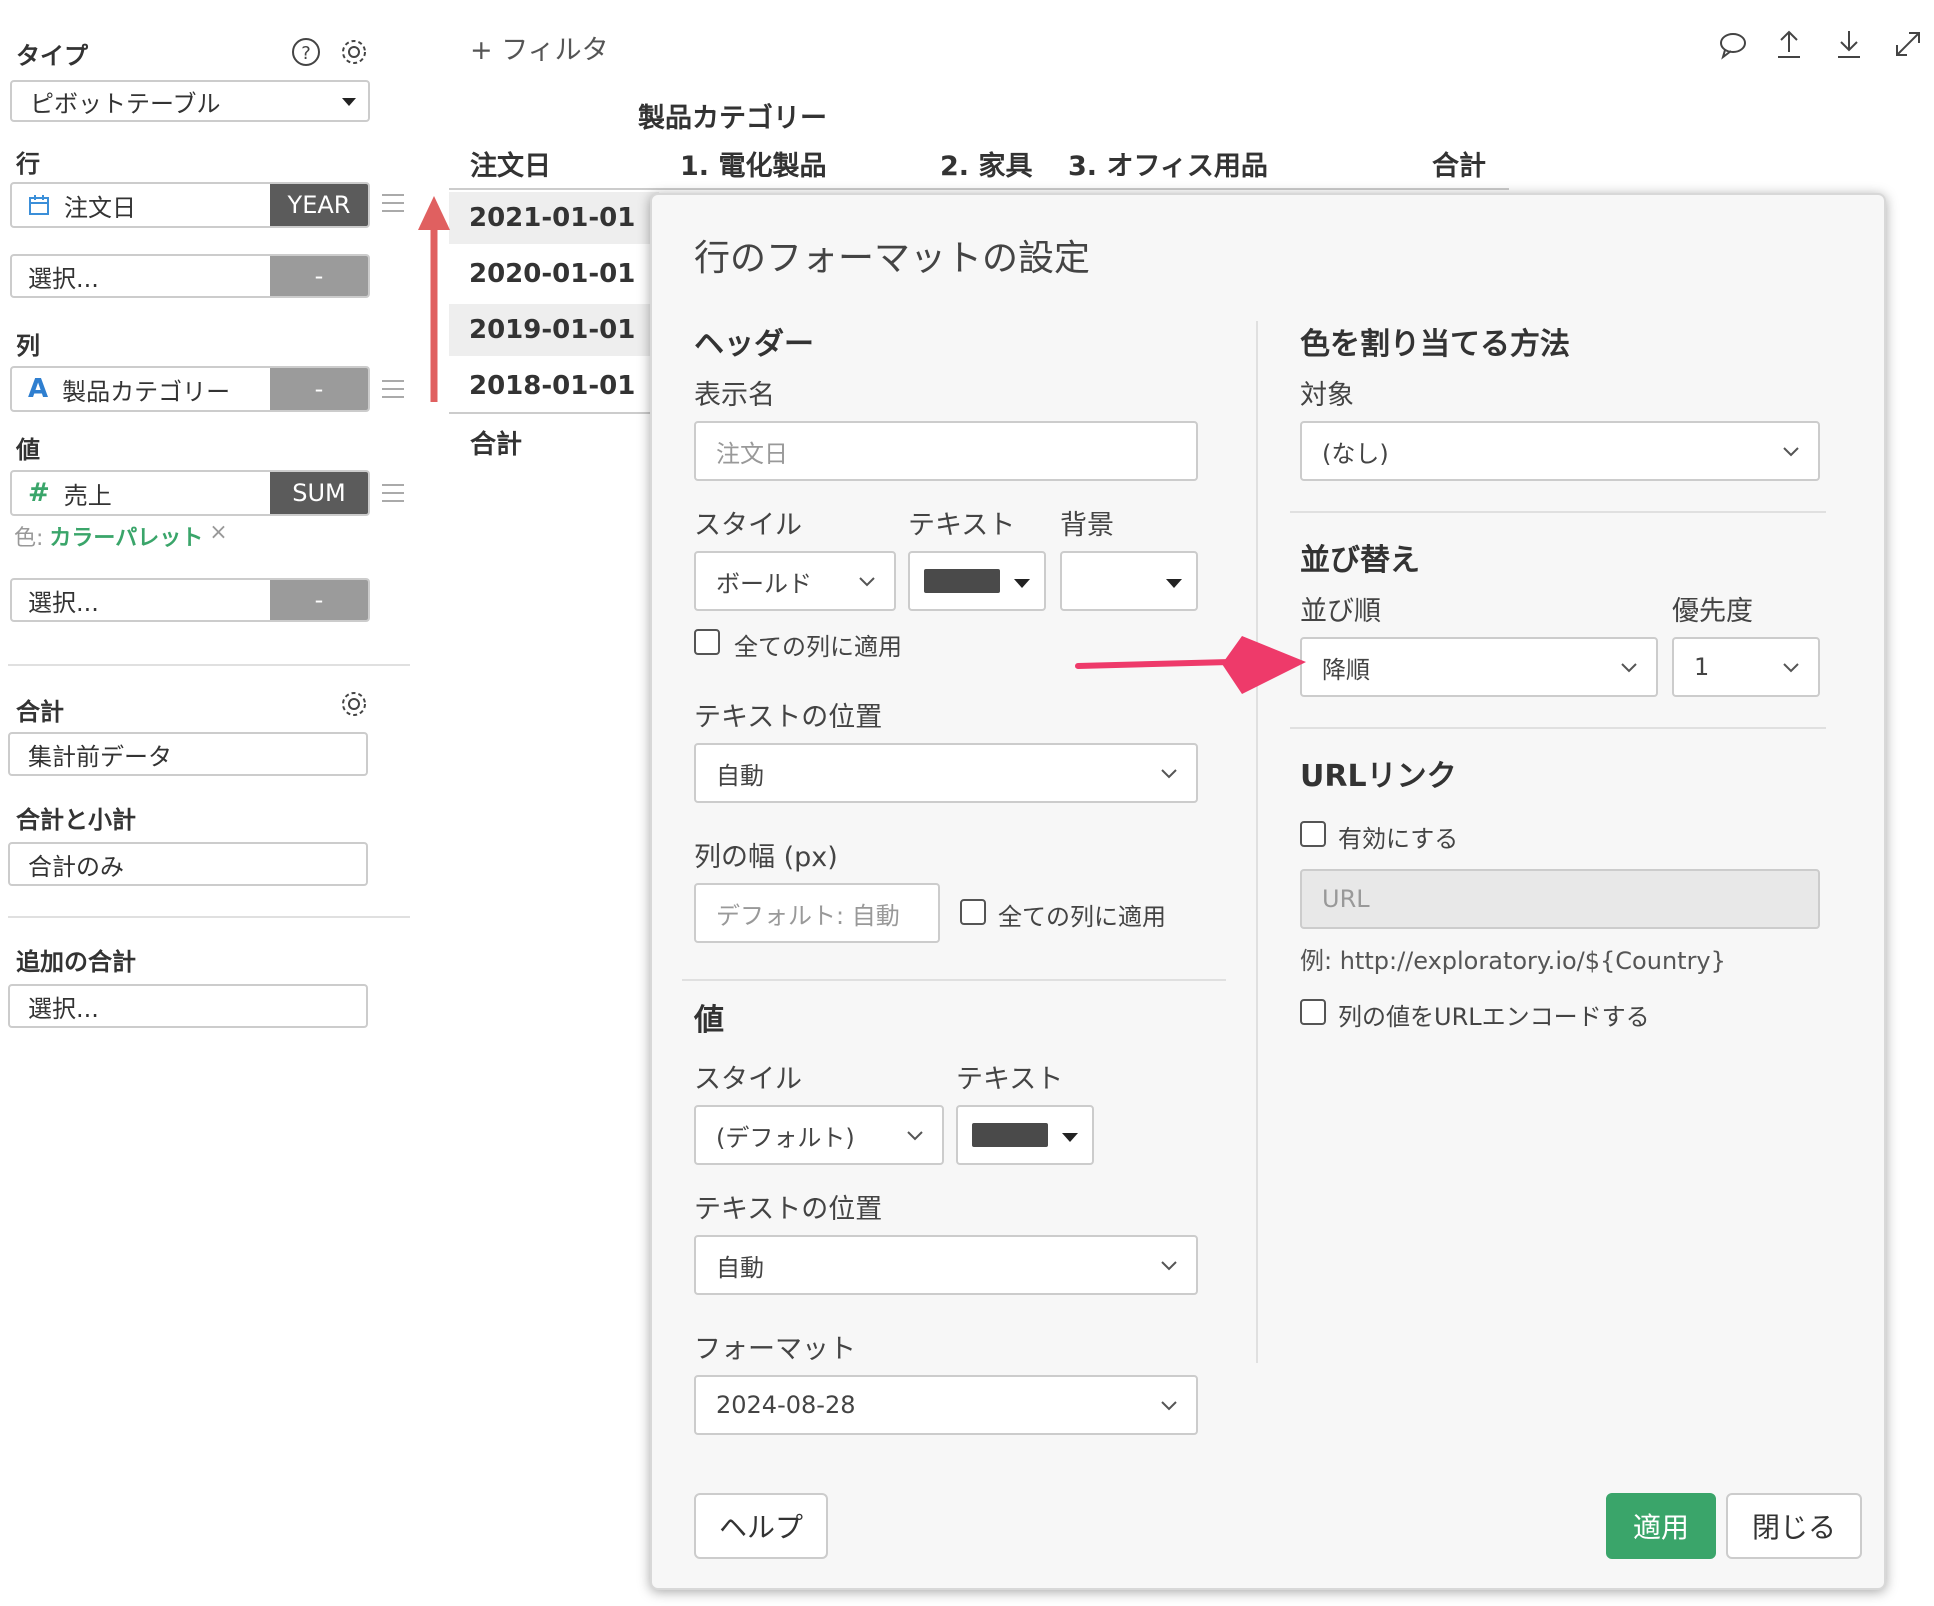  I want to click on column-field-name: 製品カテゴリー, so click(146, 391).